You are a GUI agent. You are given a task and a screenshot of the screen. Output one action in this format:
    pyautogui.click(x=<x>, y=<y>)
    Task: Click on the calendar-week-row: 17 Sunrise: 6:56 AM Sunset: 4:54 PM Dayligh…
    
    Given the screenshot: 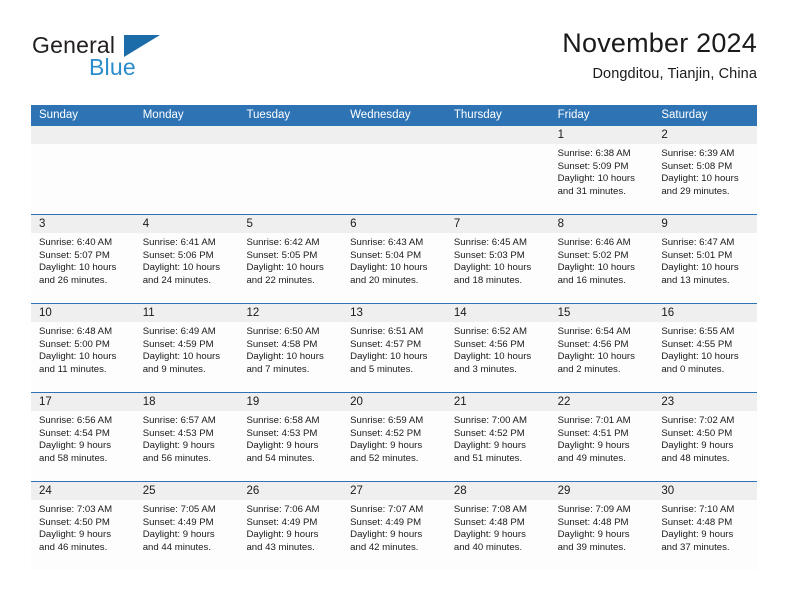 What is the action you would take?
    pyautogui.click(x=394, y=436)
    